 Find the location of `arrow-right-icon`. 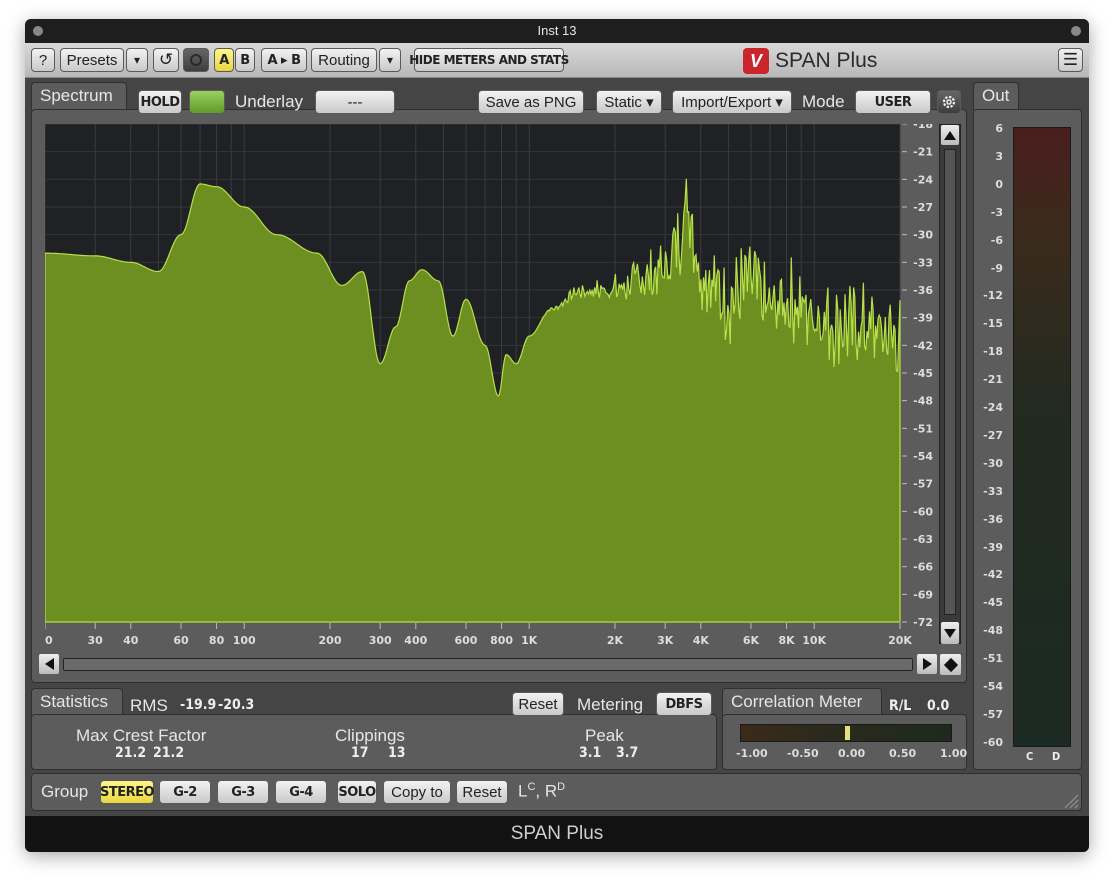

arrow-right-icon is located at coordinates (927, 664).